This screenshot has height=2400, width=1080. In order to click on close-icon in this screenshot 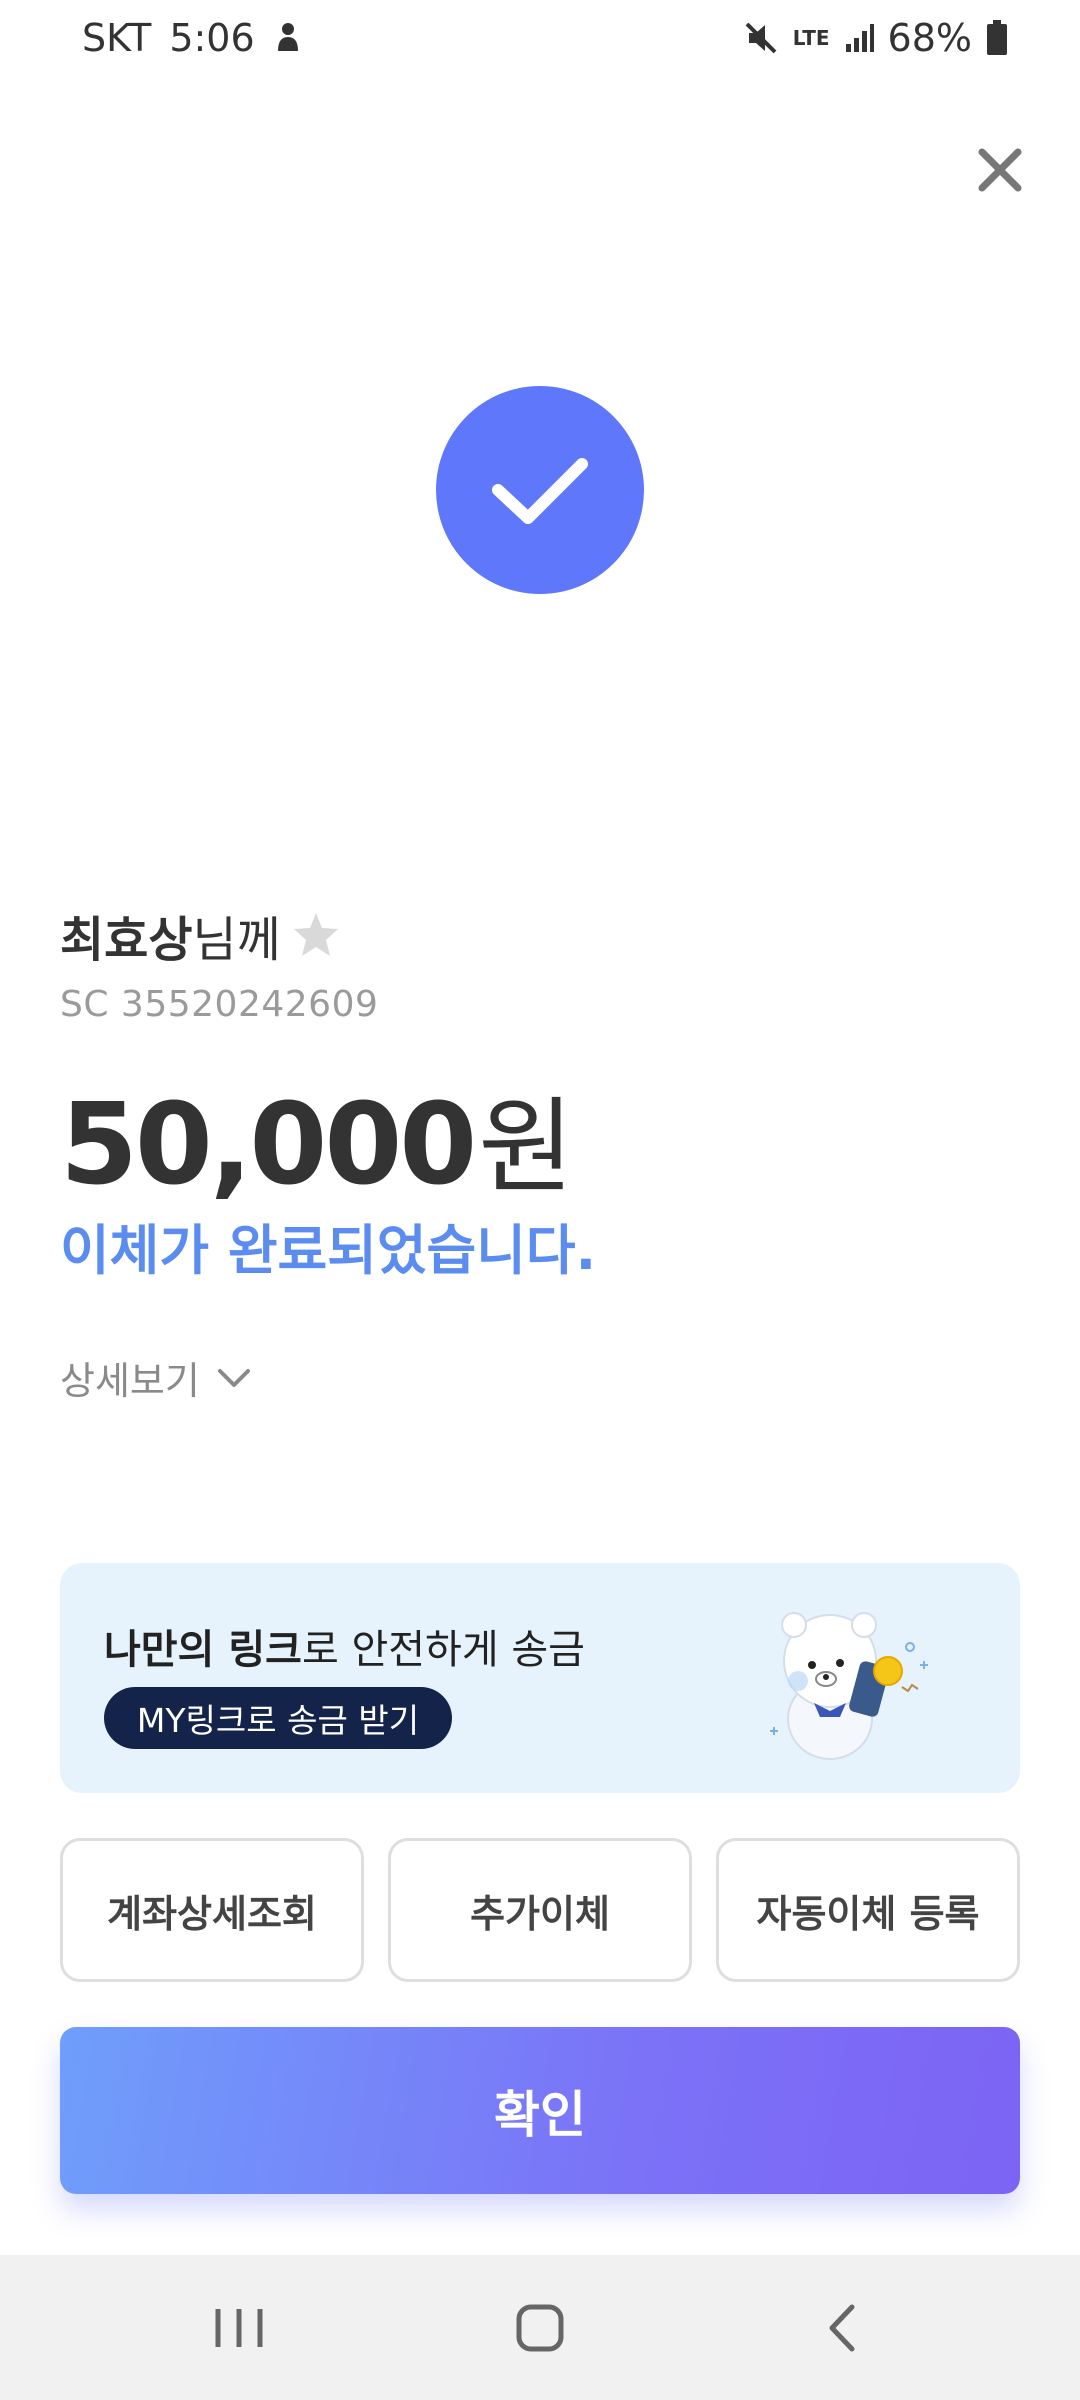, I will do `click(1000, 170)`.